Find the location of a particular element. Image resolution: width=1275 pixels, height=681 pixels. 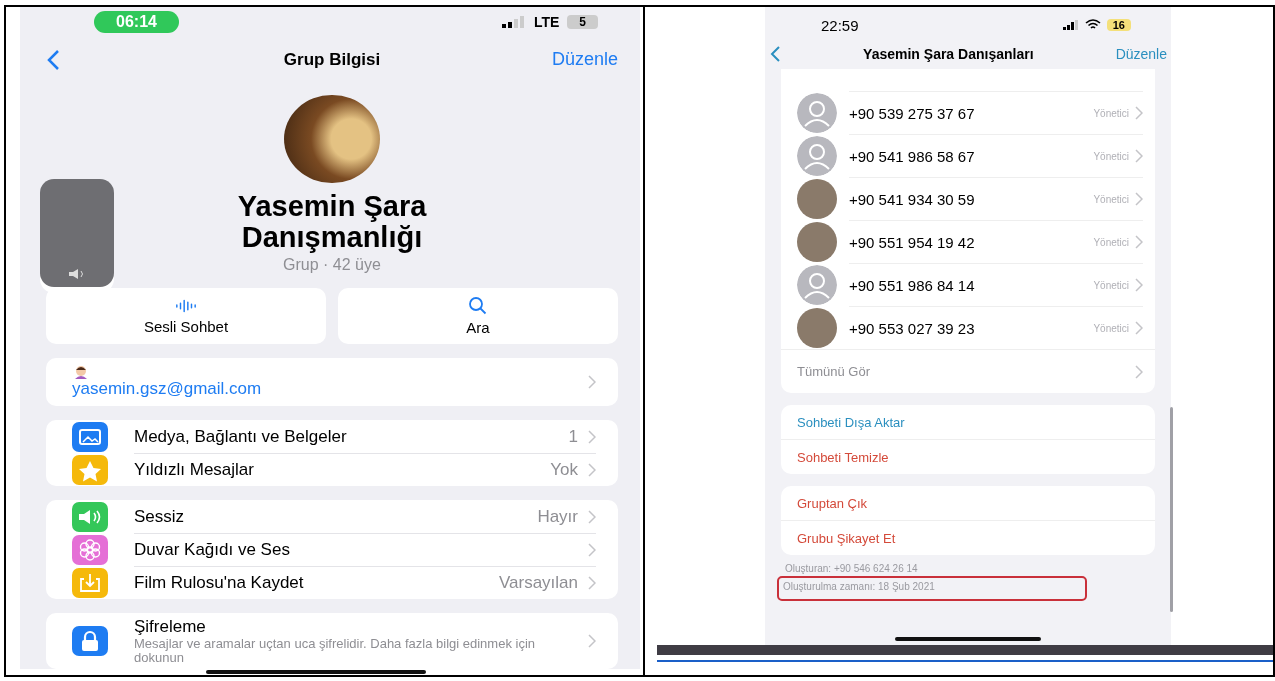

battery-level: 5 is located at coordinates (582, 22).